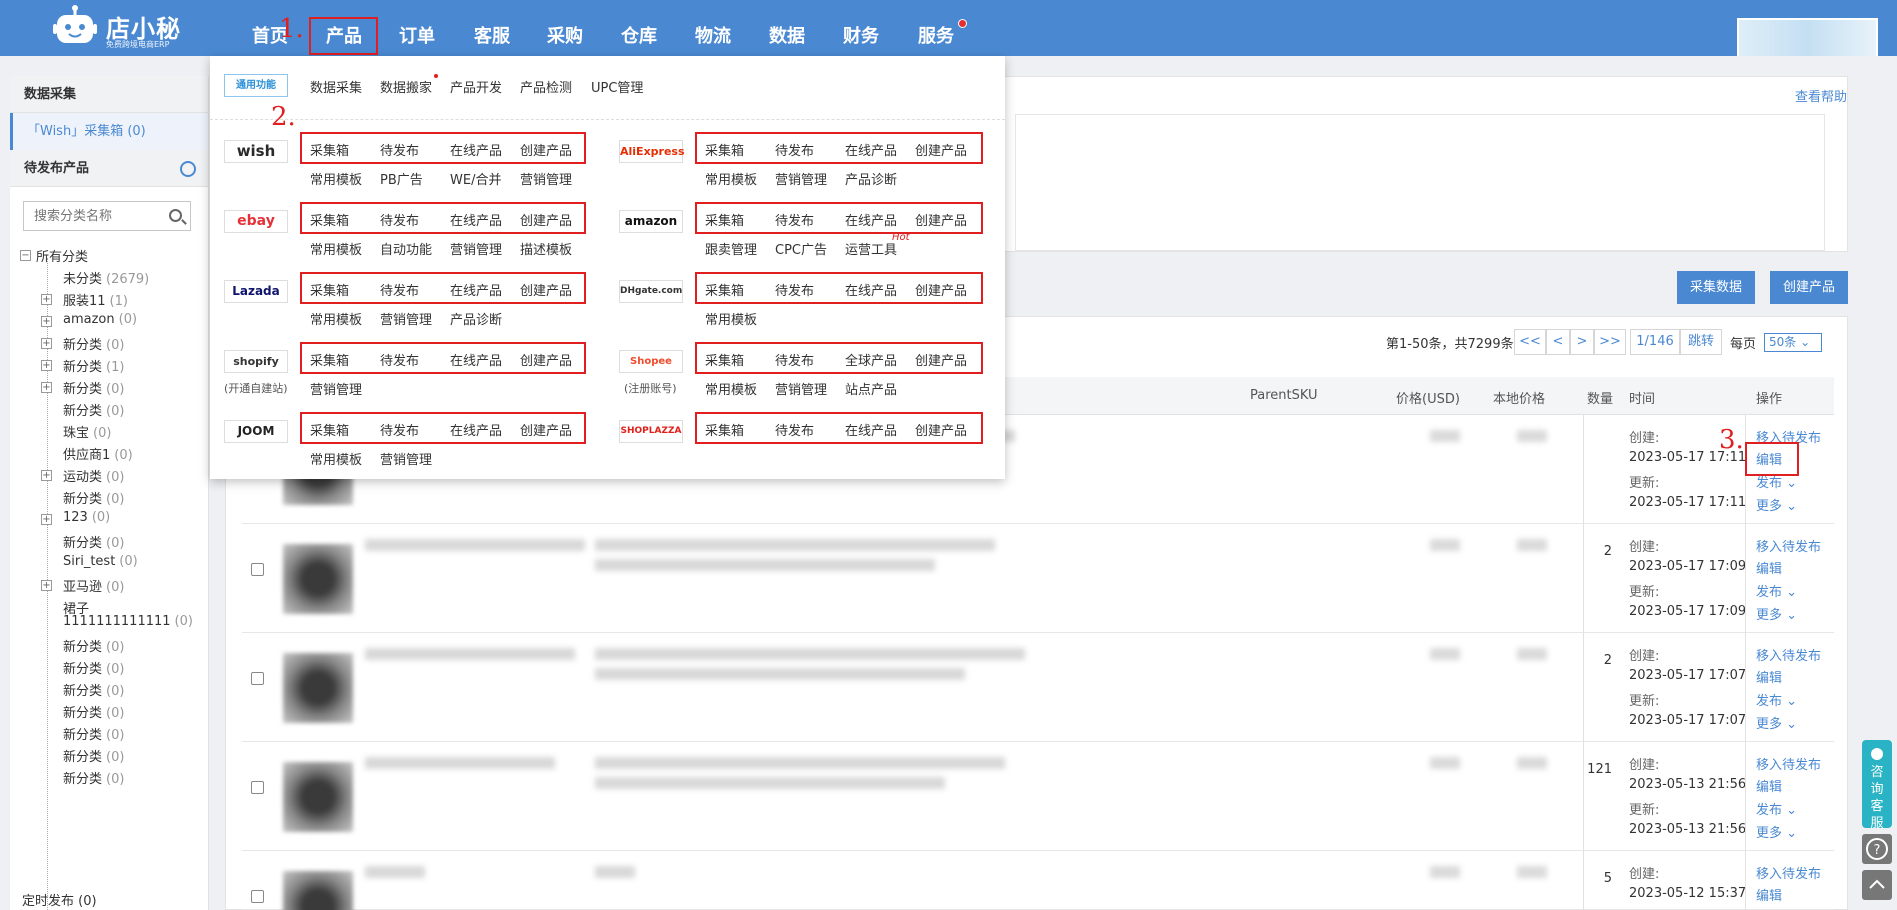  I want to click on platform-sub-link: CPC广告, so click(801, 248).